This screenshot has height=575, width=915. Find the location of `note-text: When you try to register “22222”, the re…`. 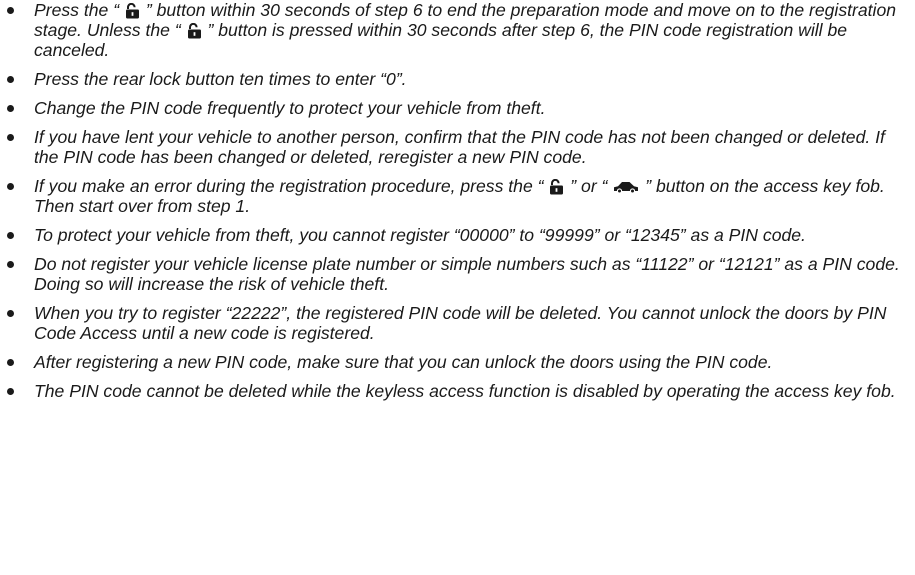

note-text: When you try to register “22222”, the re… is located at coordinates (460, 323).